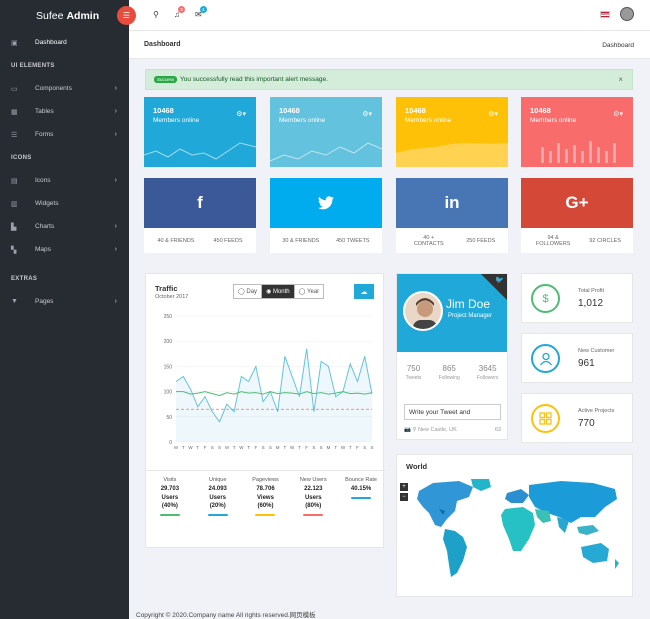 This screenshot has width=650, height=619. I want to click on mail-icon: ✉ 4, so click(201, 12).